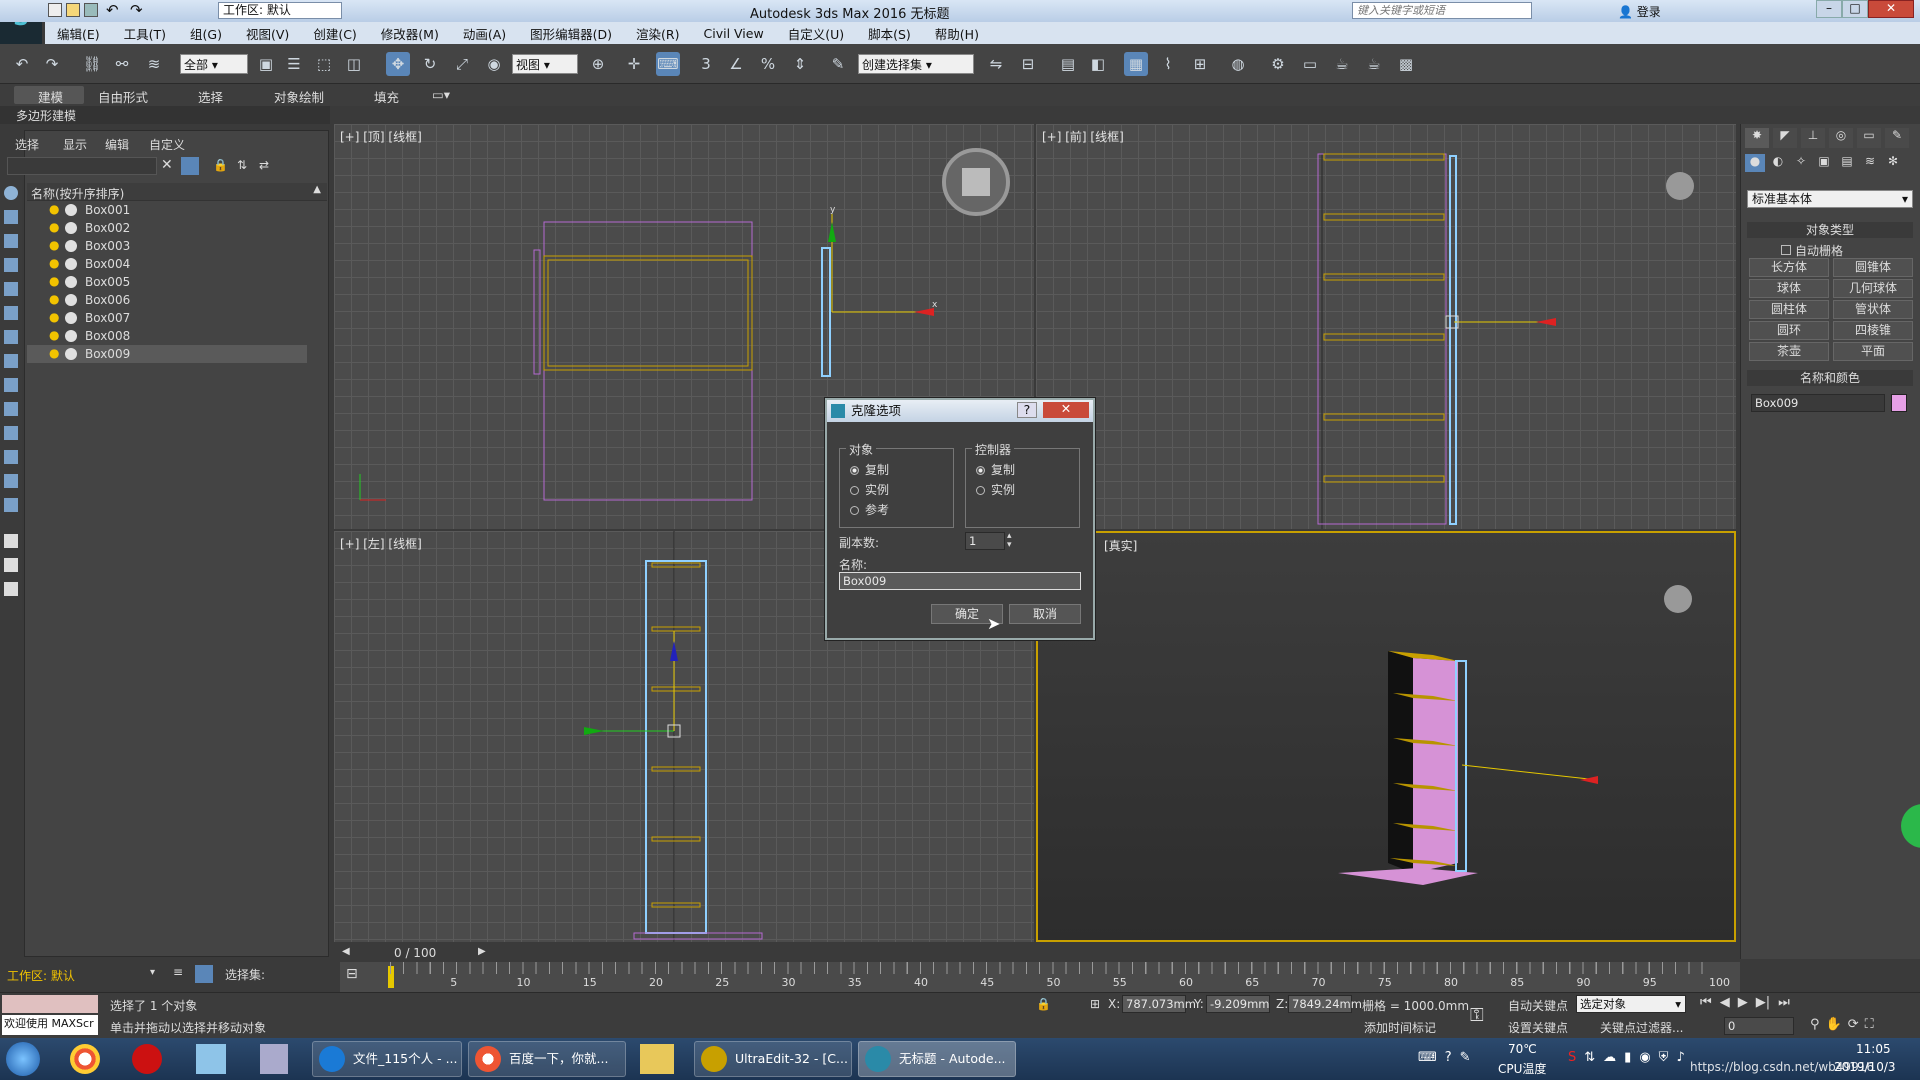 This screenshot has height=1080, width=1920. What do you see at coordinates (1789, 330) in the screenshot?
I see `torus-button: 圆环` at bounding box center [1789, 330].